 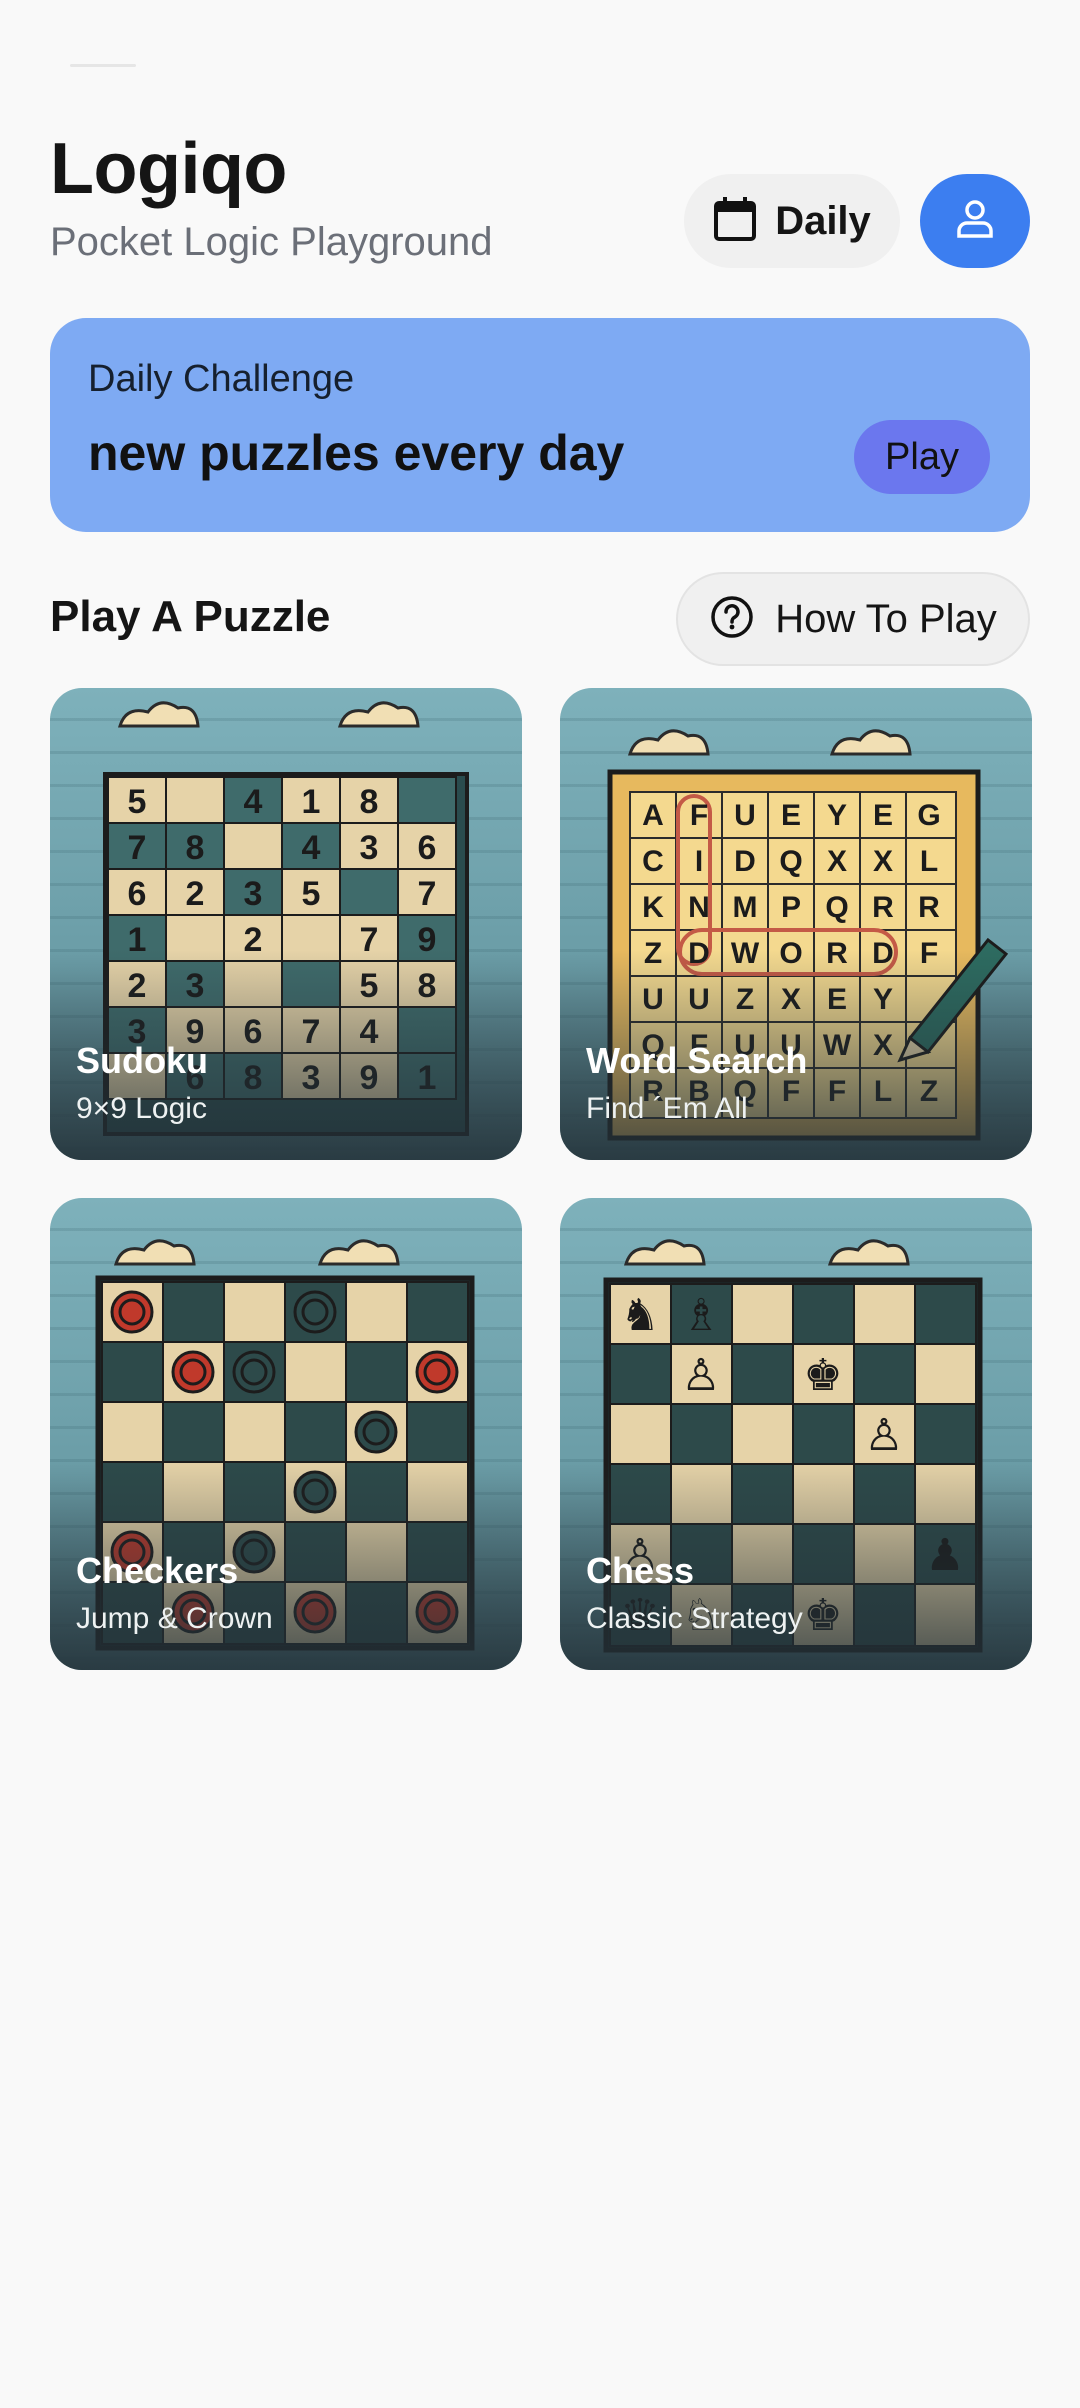 What do you see at coordinates (823, 220) in the screenshot?
I see `daily-label: Daily` at bounding box center [823, 220].